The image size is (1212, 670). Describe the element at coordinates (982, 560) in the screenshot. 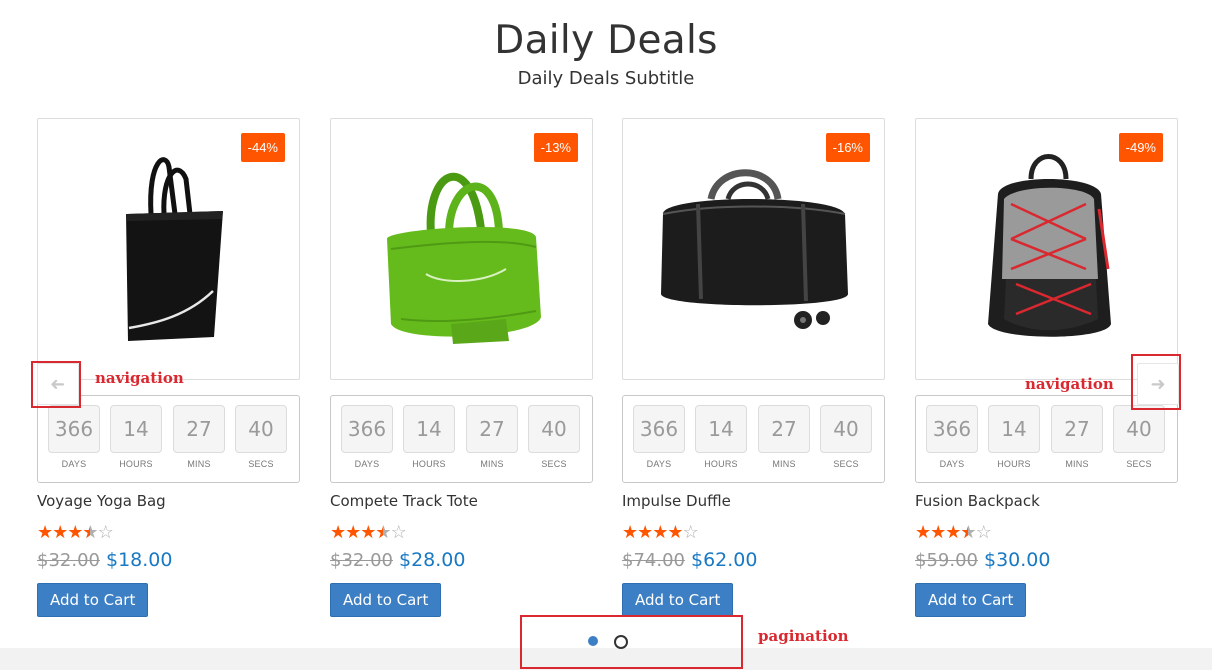

I see `price-box: $59.00 $30.00` at that location.